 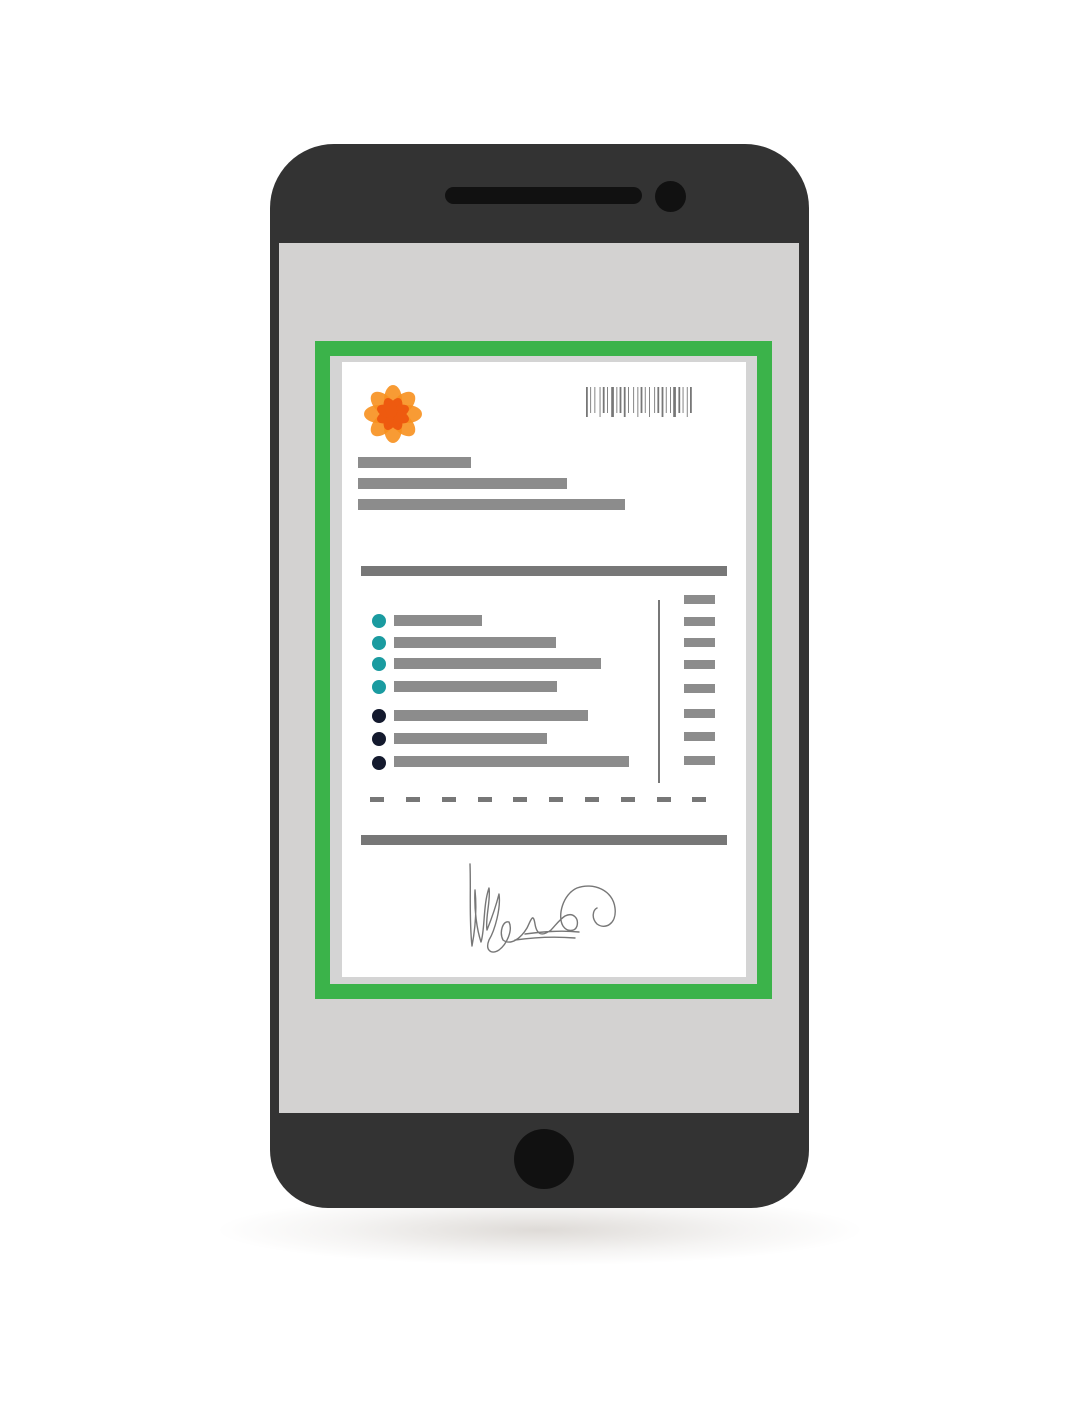 What do you see at coordinates (414, 462) in the screenshot?
I see `sender-name-line` at bounding box center [414, 462].